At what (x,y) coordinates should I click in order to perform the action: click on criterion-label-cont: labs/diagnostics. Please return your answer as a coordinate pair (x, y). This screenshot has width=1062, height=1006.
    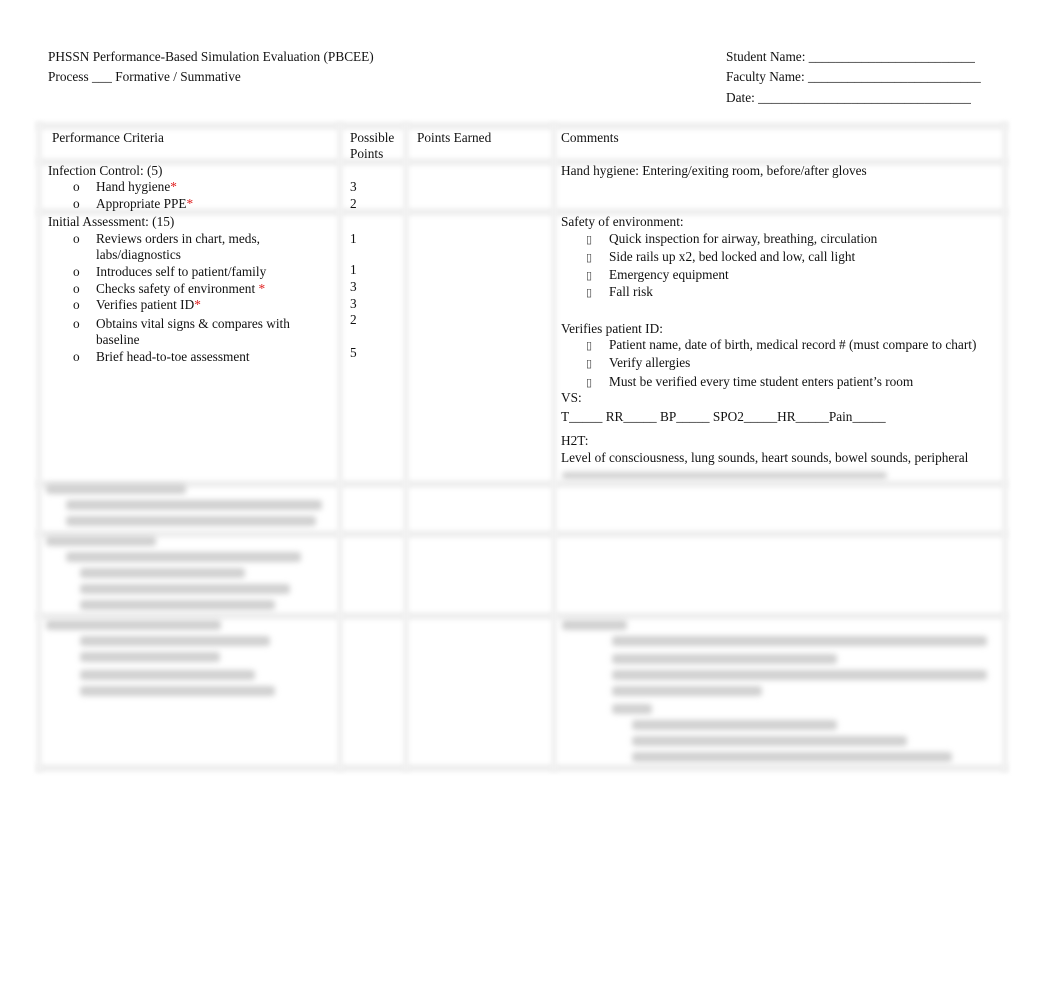
    Looking at the image, I should click on (138, 254).